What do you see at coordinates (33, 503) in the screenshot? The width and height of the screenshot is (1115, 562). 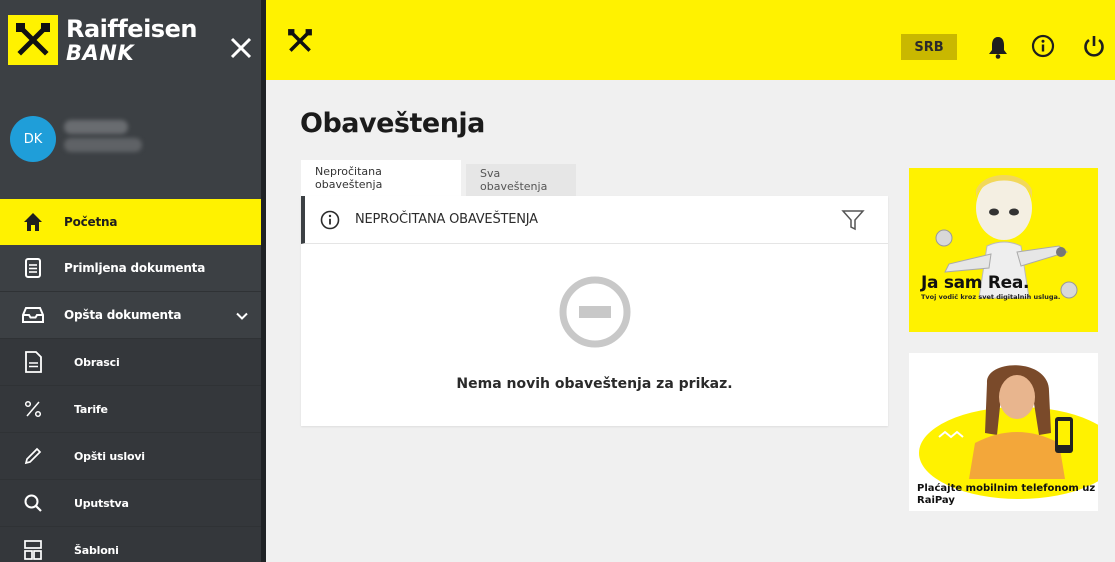 I see `search-icon` at bounding box center [33, 503].